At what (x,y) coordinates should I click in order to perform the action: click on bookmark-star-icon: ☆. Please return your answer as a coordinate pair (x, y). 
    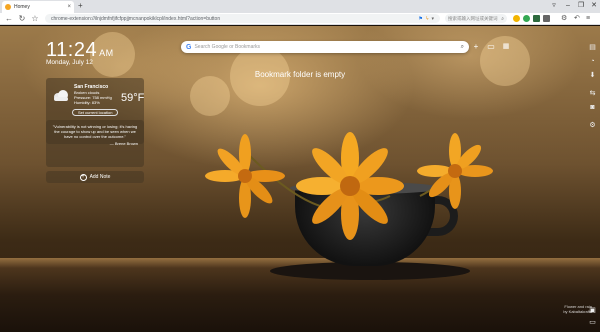
    Looking at the image, I should click on (35, 19).